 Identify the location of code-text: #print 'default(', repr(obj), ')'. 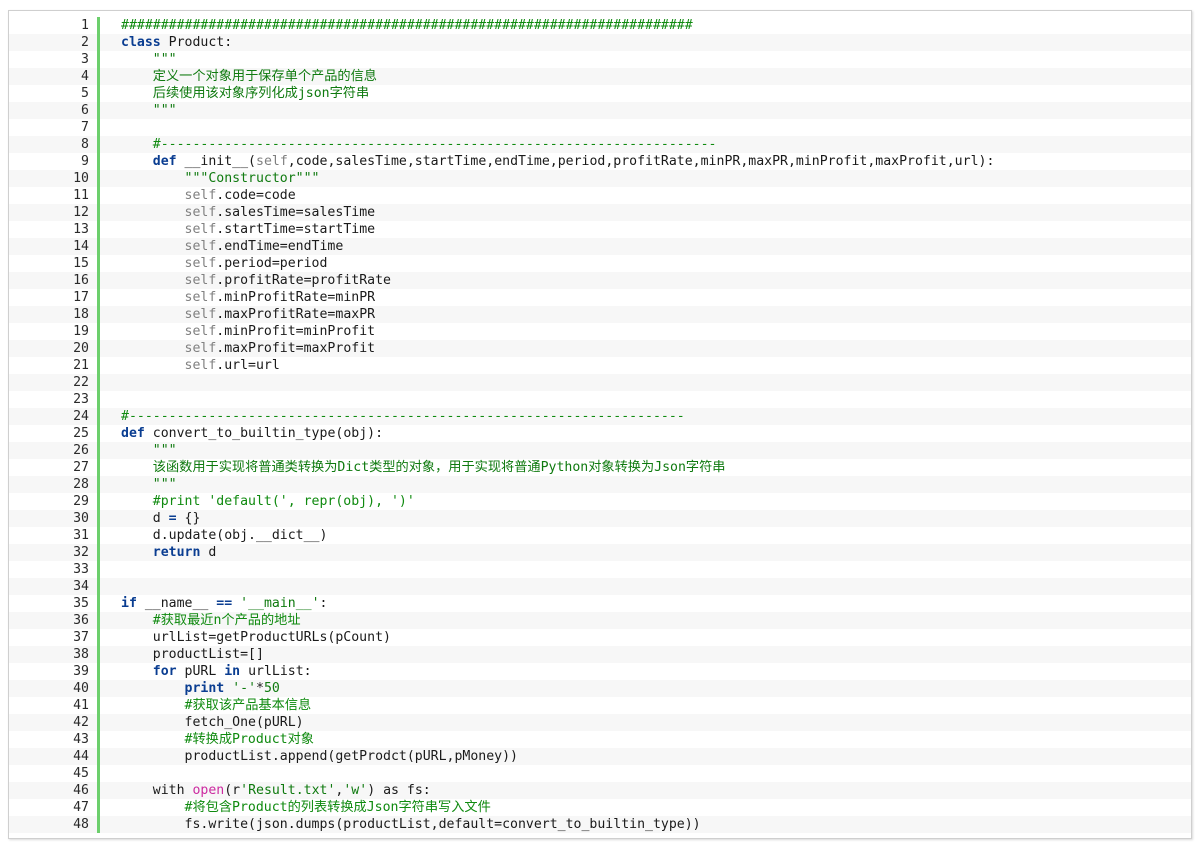
(268, 501).